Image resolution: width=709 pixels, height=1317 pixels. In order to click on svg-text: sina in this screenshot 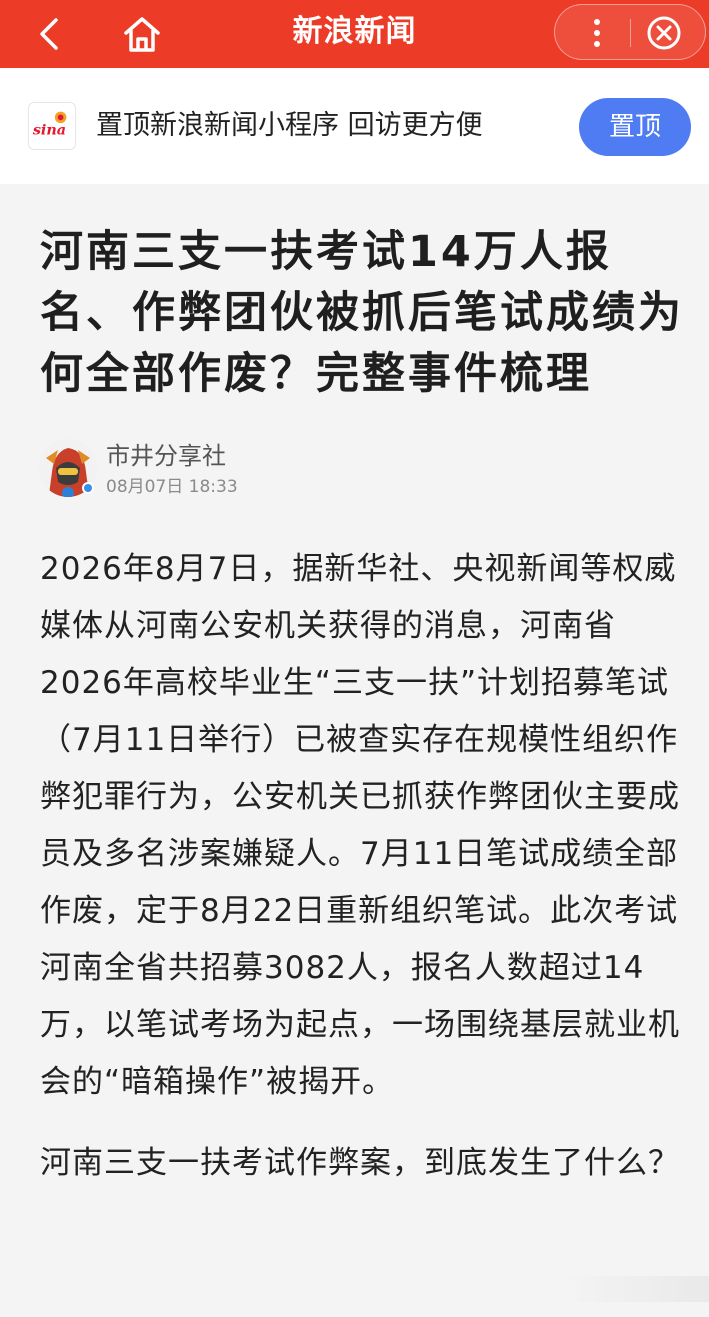, I will do `click(49, 131)`.